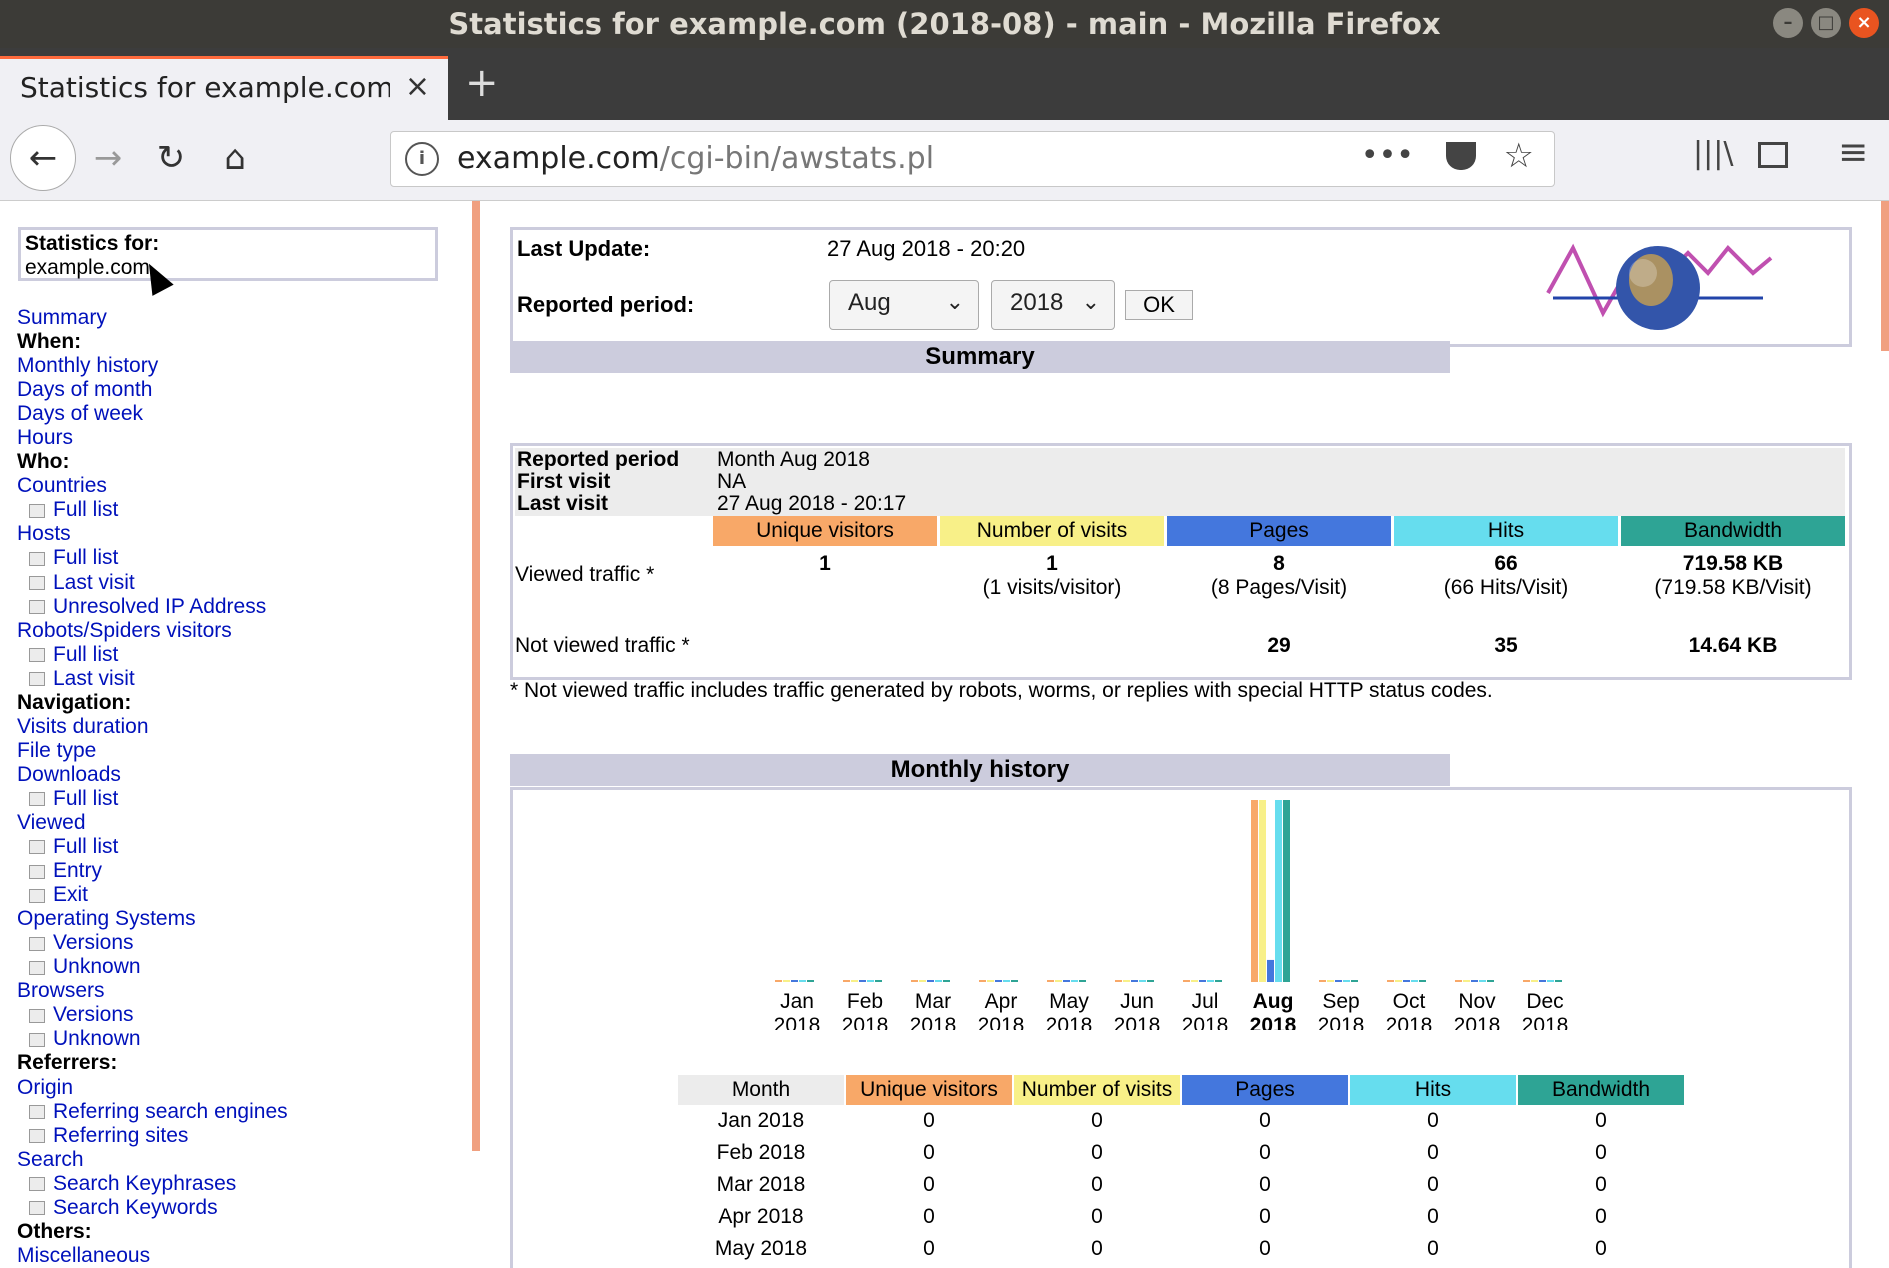  Describe the element at coordinates (152, 1112) in the screenshot. I see `menu-sublink-referring-search-engines: Referring search engines` at that location.